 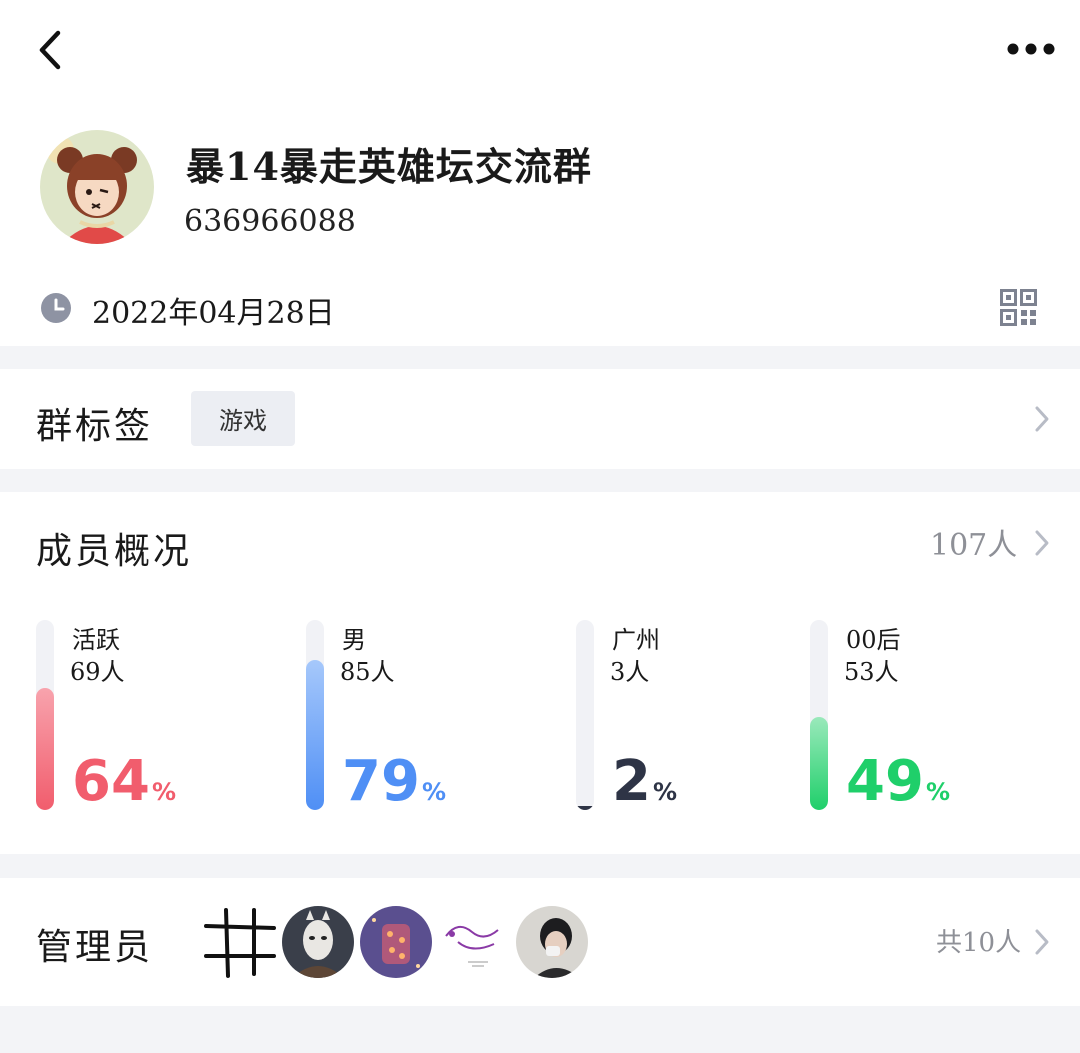 What do you see at coordinates (885, 781) in the screenshot?
I see `stat-percent-value: 49` at bounding box center [885, 781].